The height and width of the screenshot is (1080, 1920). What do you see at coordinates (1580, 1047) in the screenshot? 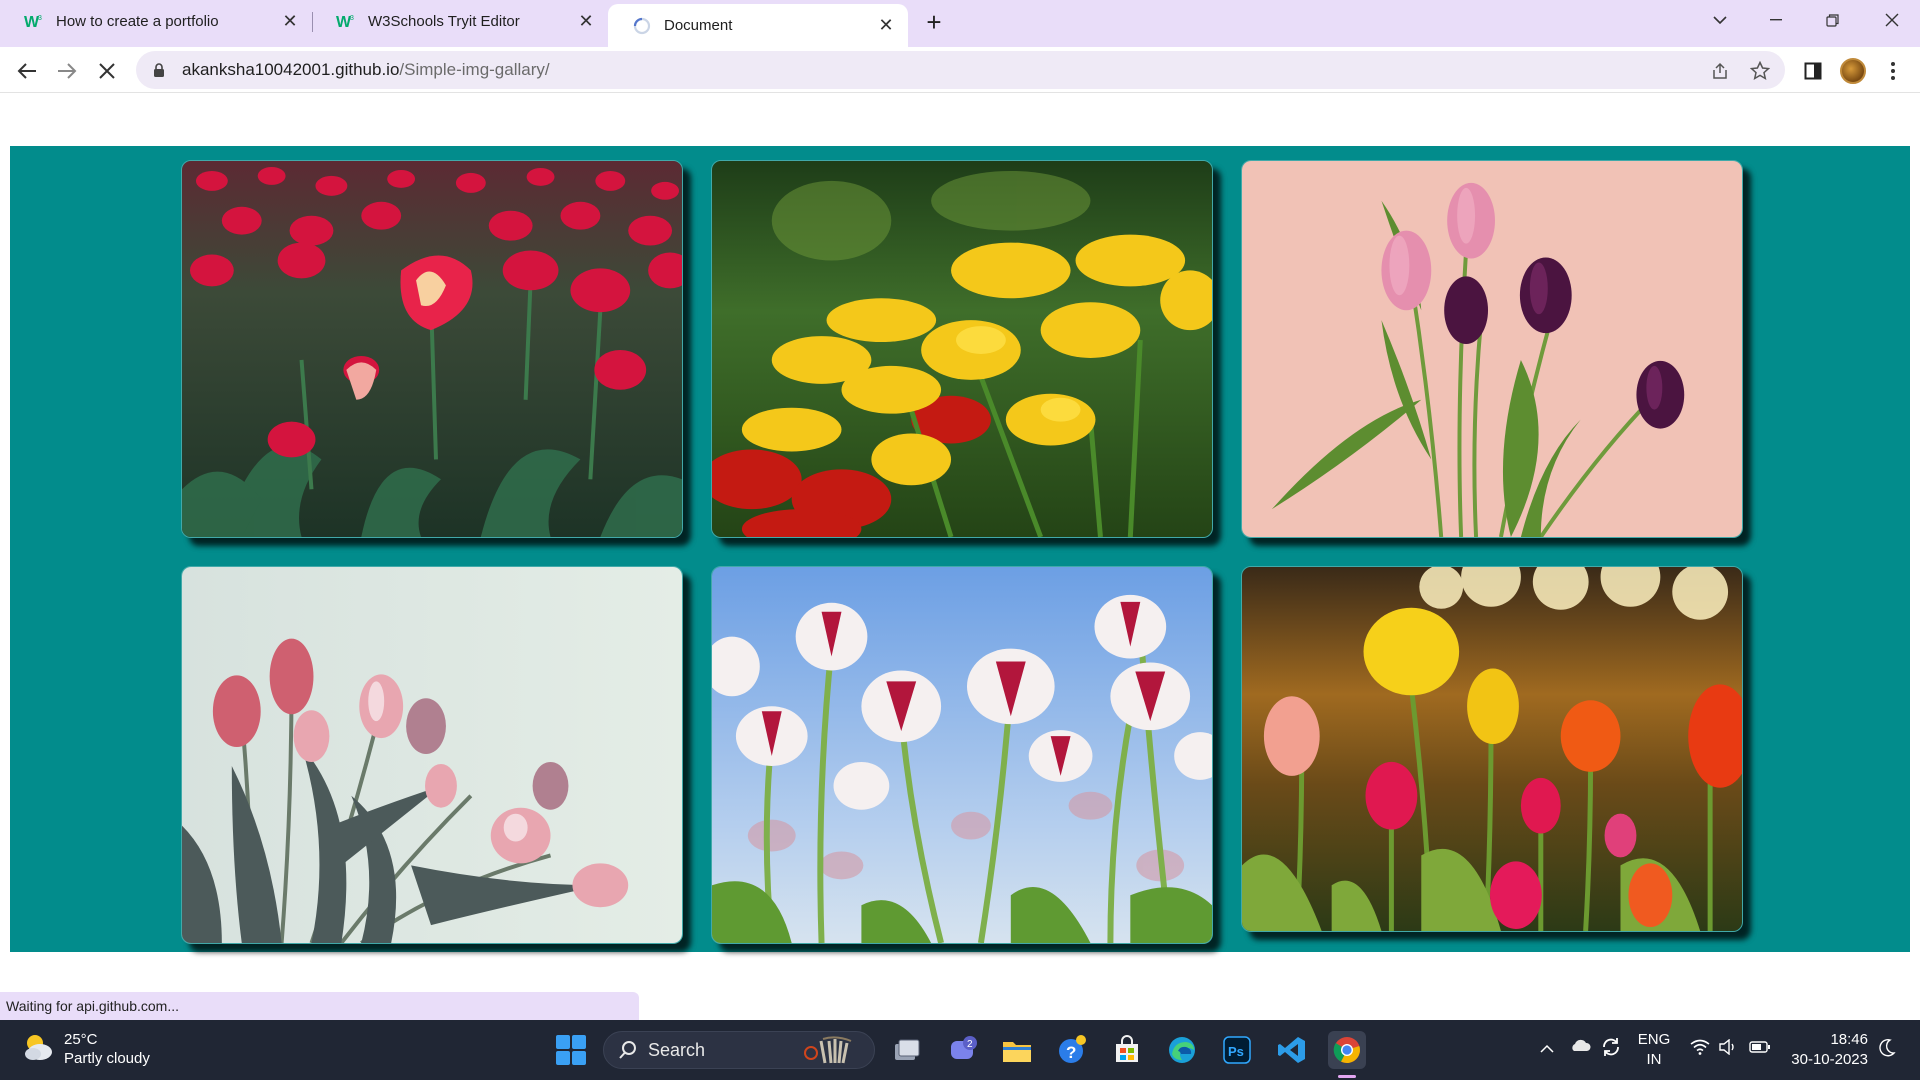
I see `onedrive-cloud-icon` at bounding box center [1580, 1047].